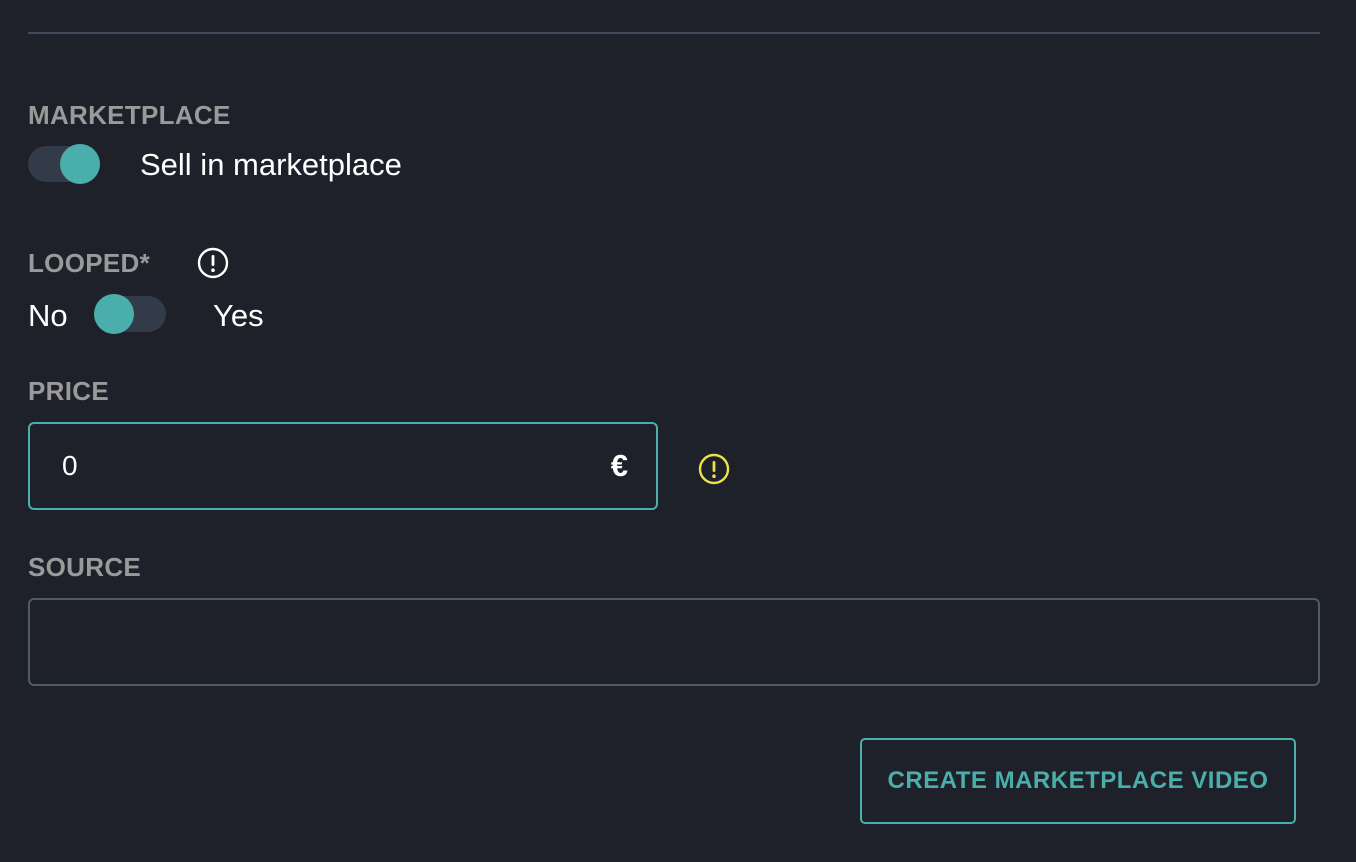  Describe the element at coordinates (213, 263) in the screenshot. I see `info-icon` at that location.